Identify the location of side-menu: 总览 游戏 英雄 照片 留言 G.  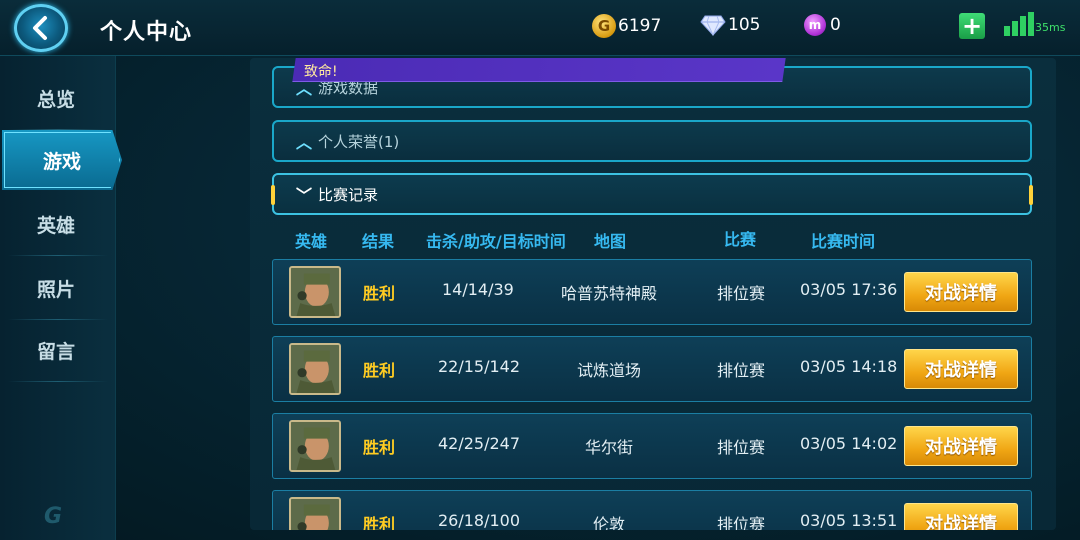
(61, 298).